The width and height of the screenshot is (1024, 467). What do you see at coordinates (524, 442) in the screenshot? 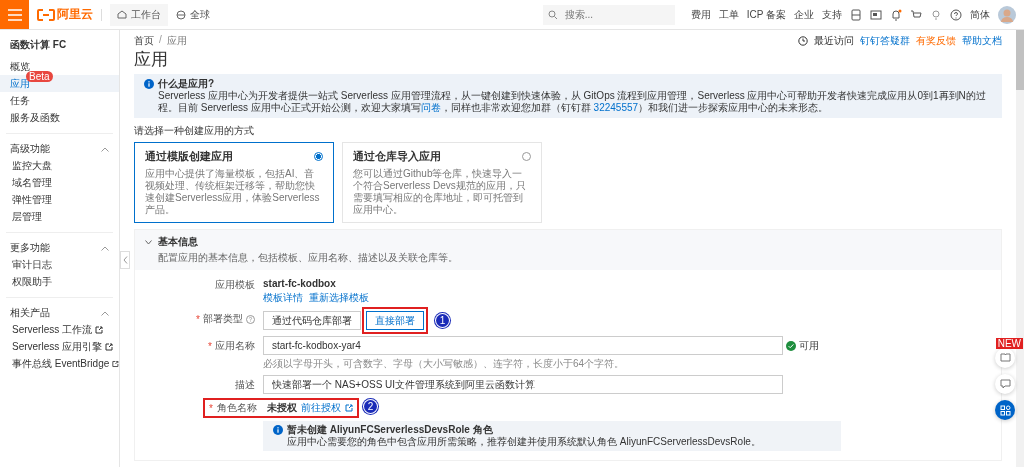
I see `notice-text: 应用中心需要您的角色中包含应用所需策略，推荐创建并使用系统默认角色 AliyunFCServerlessDevsRole。` at bounding box center [524, 442].